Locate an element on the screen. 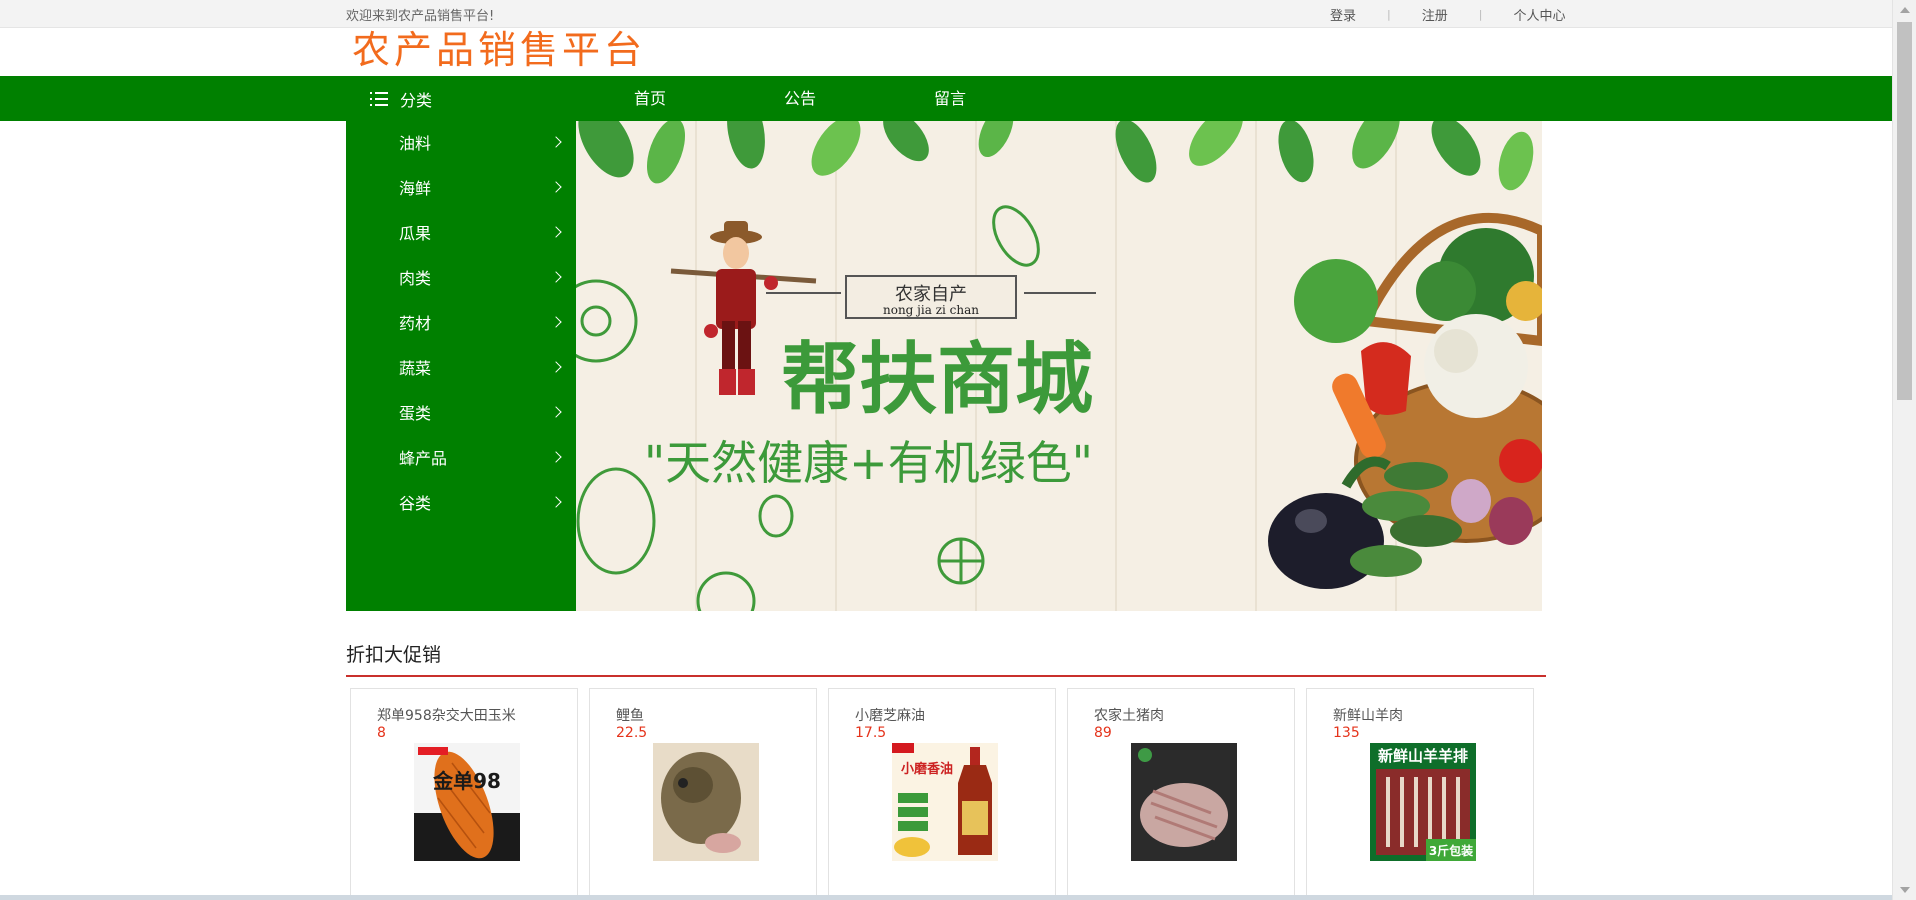  nav-links: 首页 公告 留言 is located at coordinates (859, 98).